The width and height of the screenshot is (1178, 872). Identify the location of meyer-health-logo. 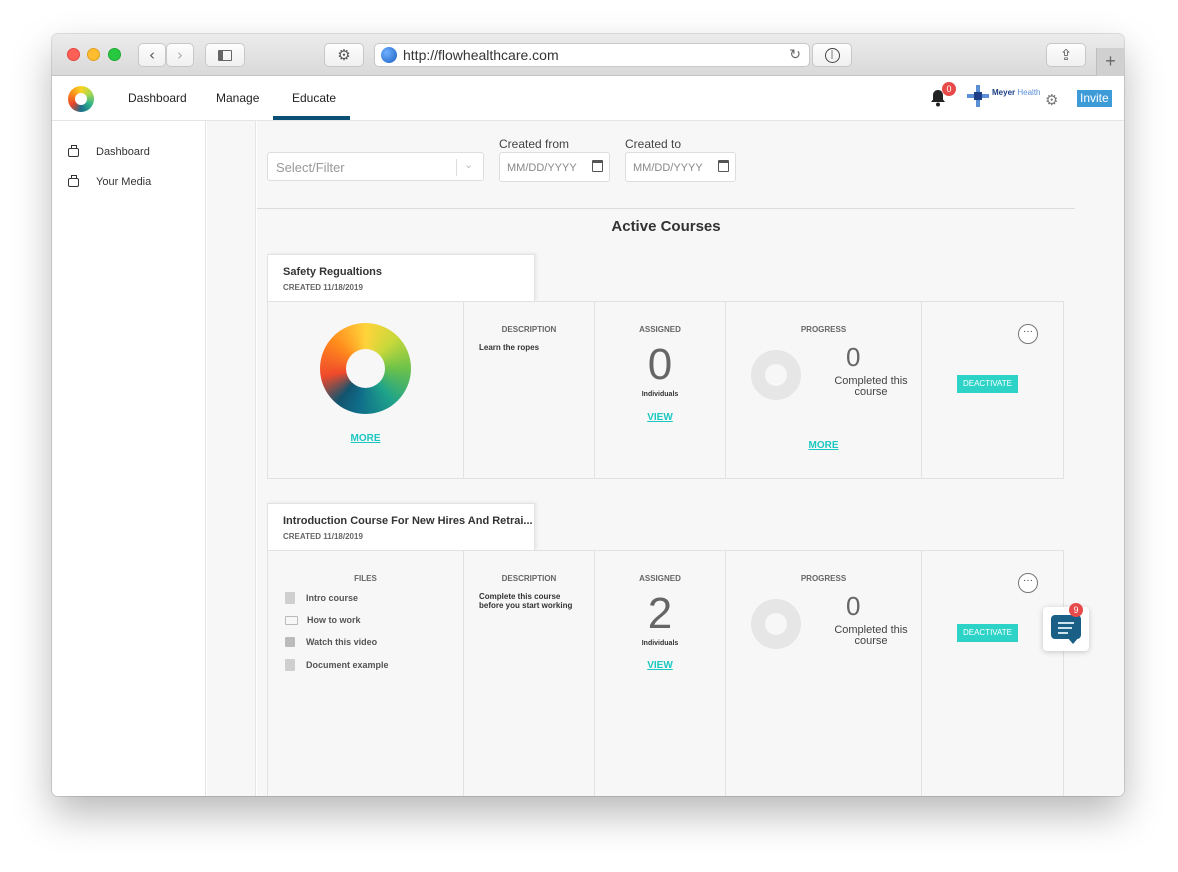
(978, 96).